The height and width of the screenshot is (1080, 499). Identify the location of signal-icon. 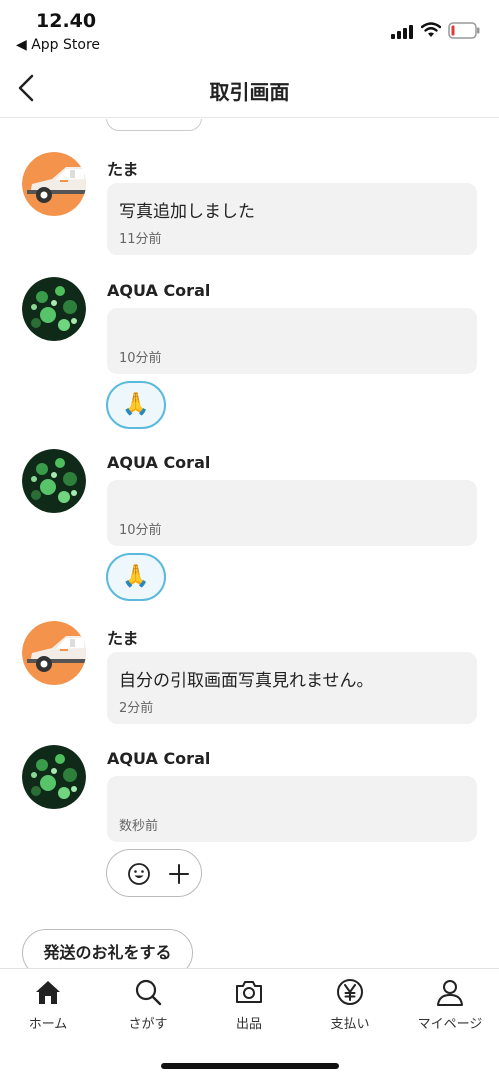
(402, 32).